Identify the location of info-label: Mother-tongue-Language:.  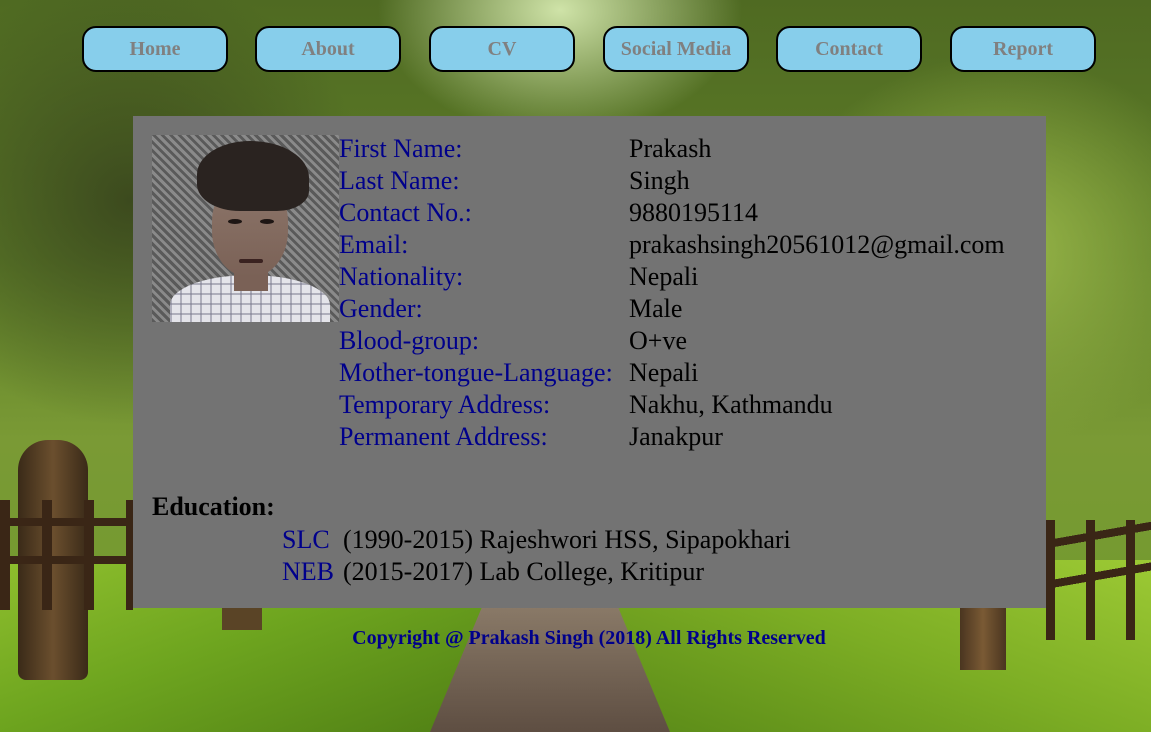
(476, 372).